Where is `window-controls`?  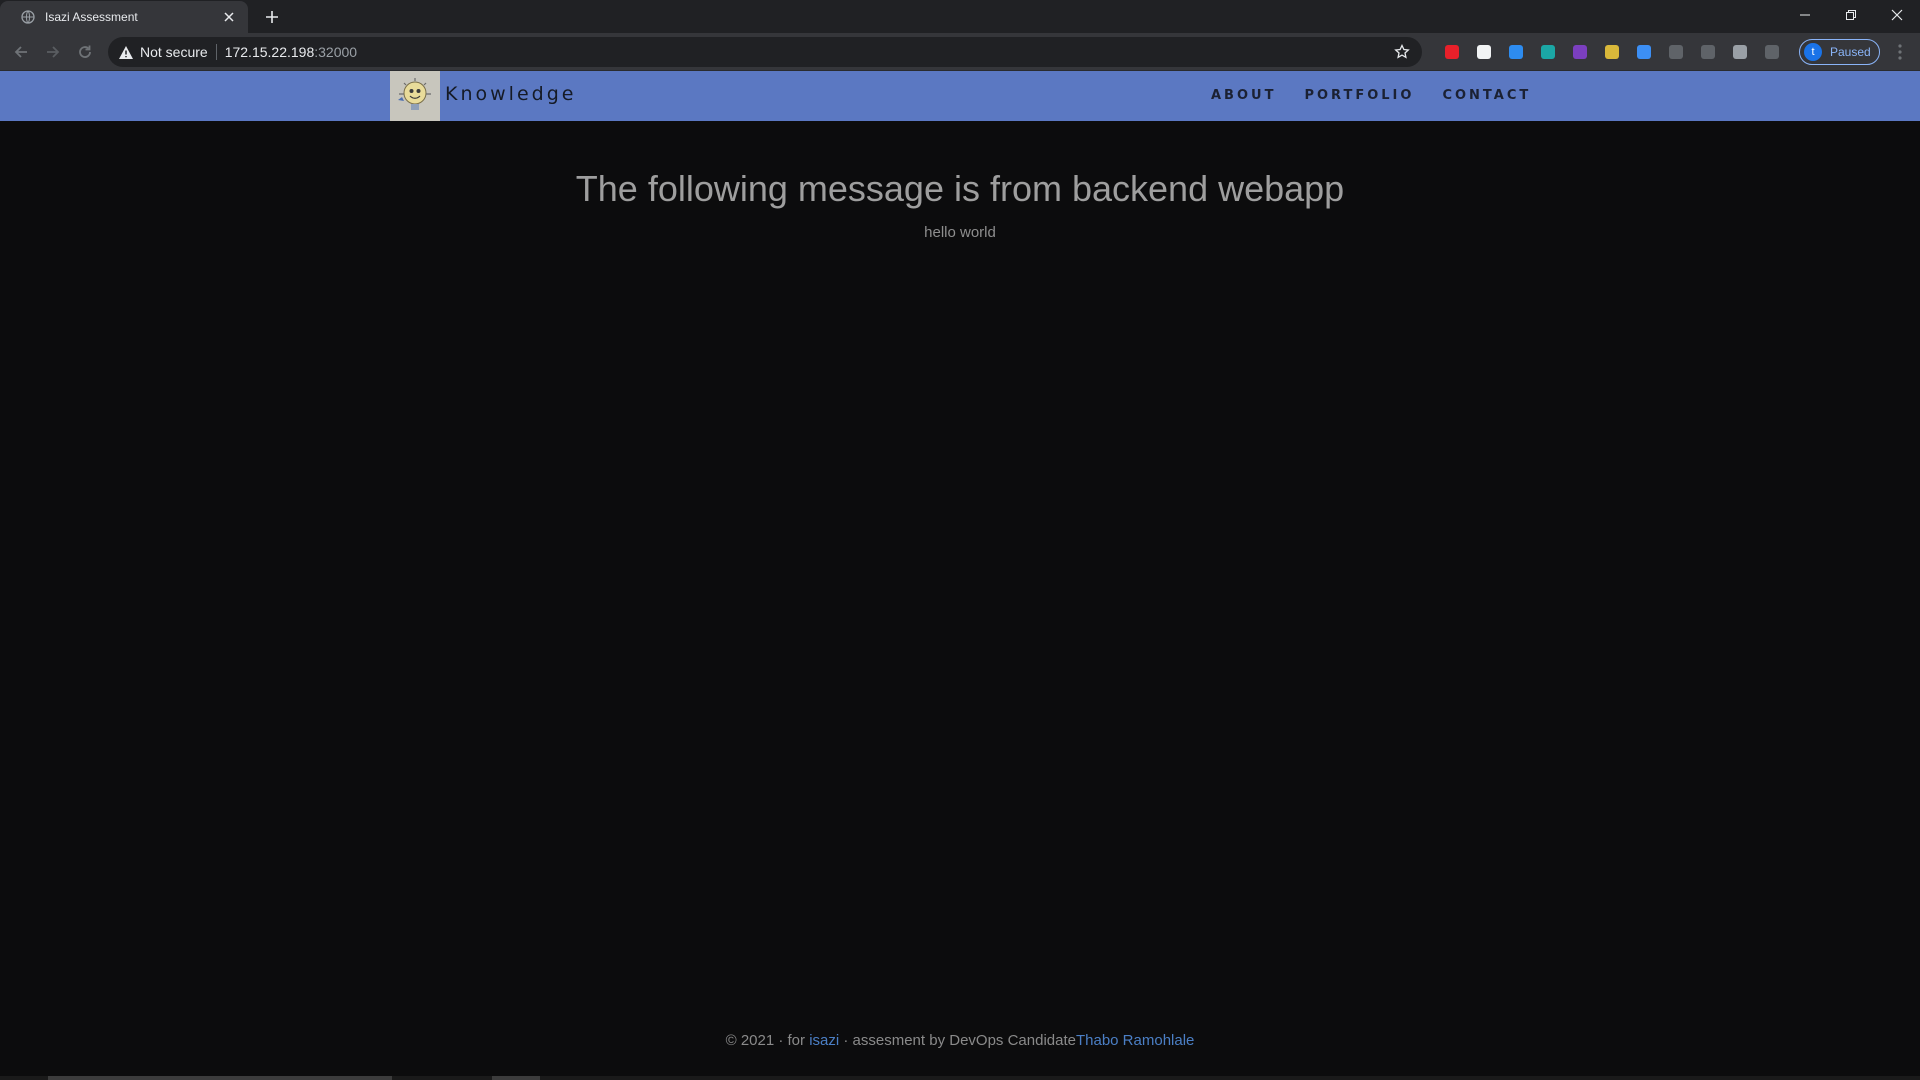 window-controls is located at coordinates (1851, 15).